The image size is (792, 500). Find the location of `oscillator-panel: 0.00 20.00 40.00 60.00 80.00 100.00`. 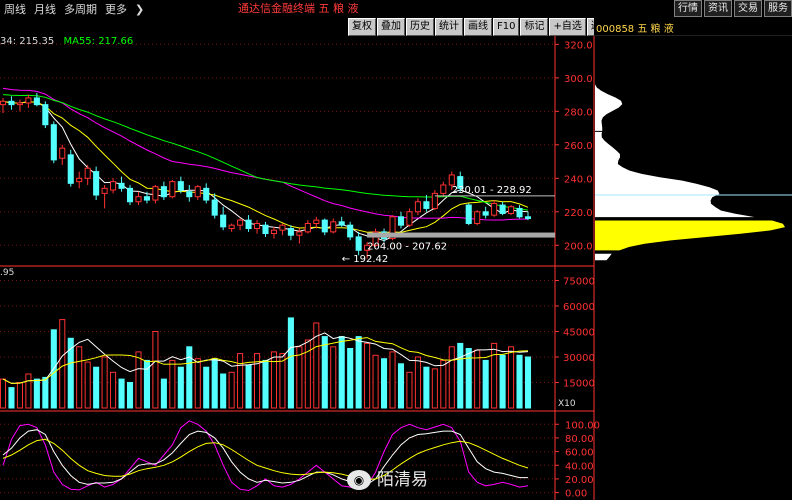

oscillator-panel: 0.00 20.00 40.00 60.00 80.00 100.00 is located at coordinates (300, 460).